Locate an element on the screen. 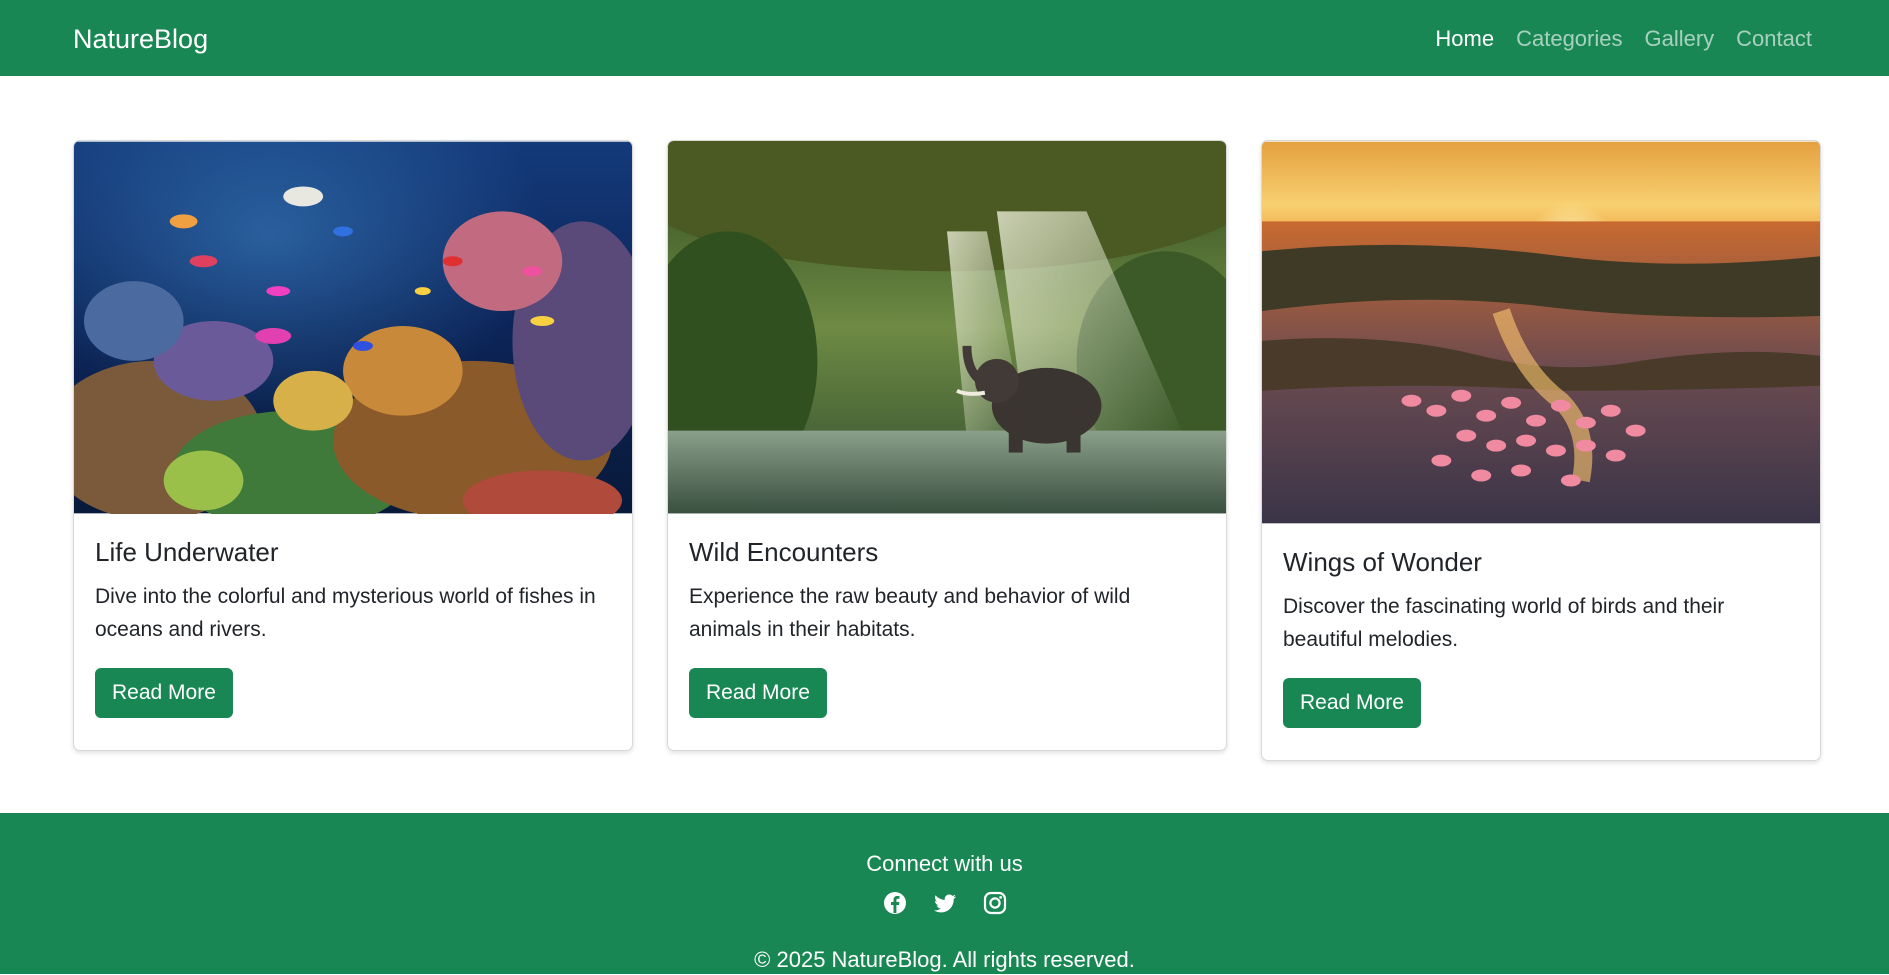  facebook-icon is located at coordinates (895, 903).